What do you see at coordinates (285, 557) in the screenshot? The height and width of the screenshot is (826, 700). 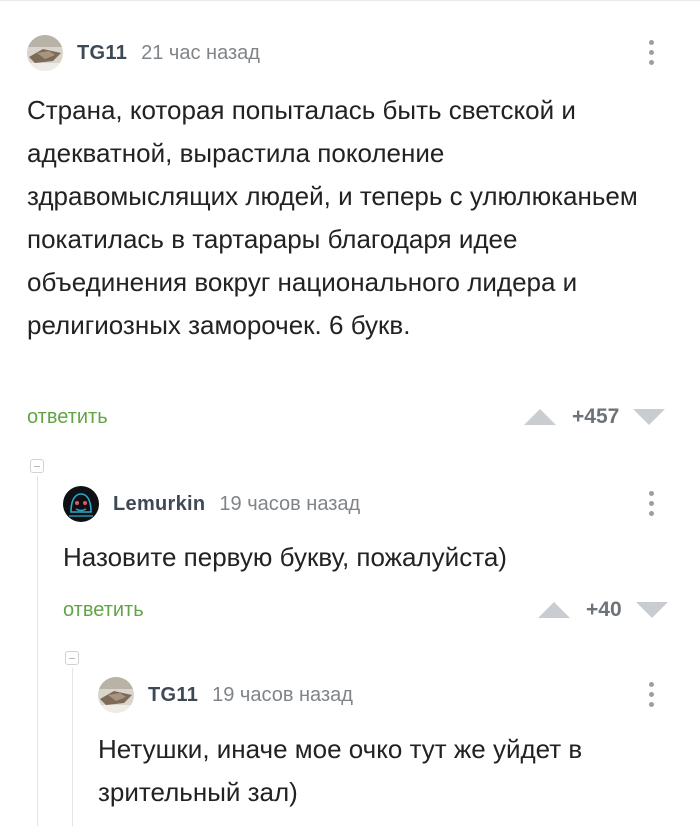 I see `comment-text: Назовите первую букву, пожалуйста)` at bounding box center [285, 557].